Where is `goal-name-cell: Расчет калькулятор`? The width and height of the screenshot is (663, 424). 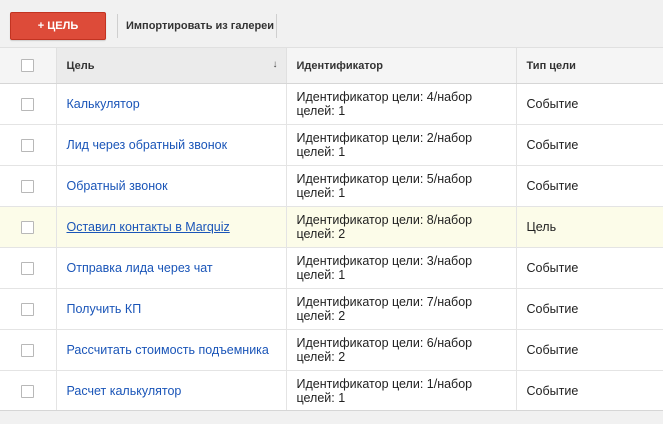 goal-name-cell: Расчет калькулятор is located at coordinates (171, 391).